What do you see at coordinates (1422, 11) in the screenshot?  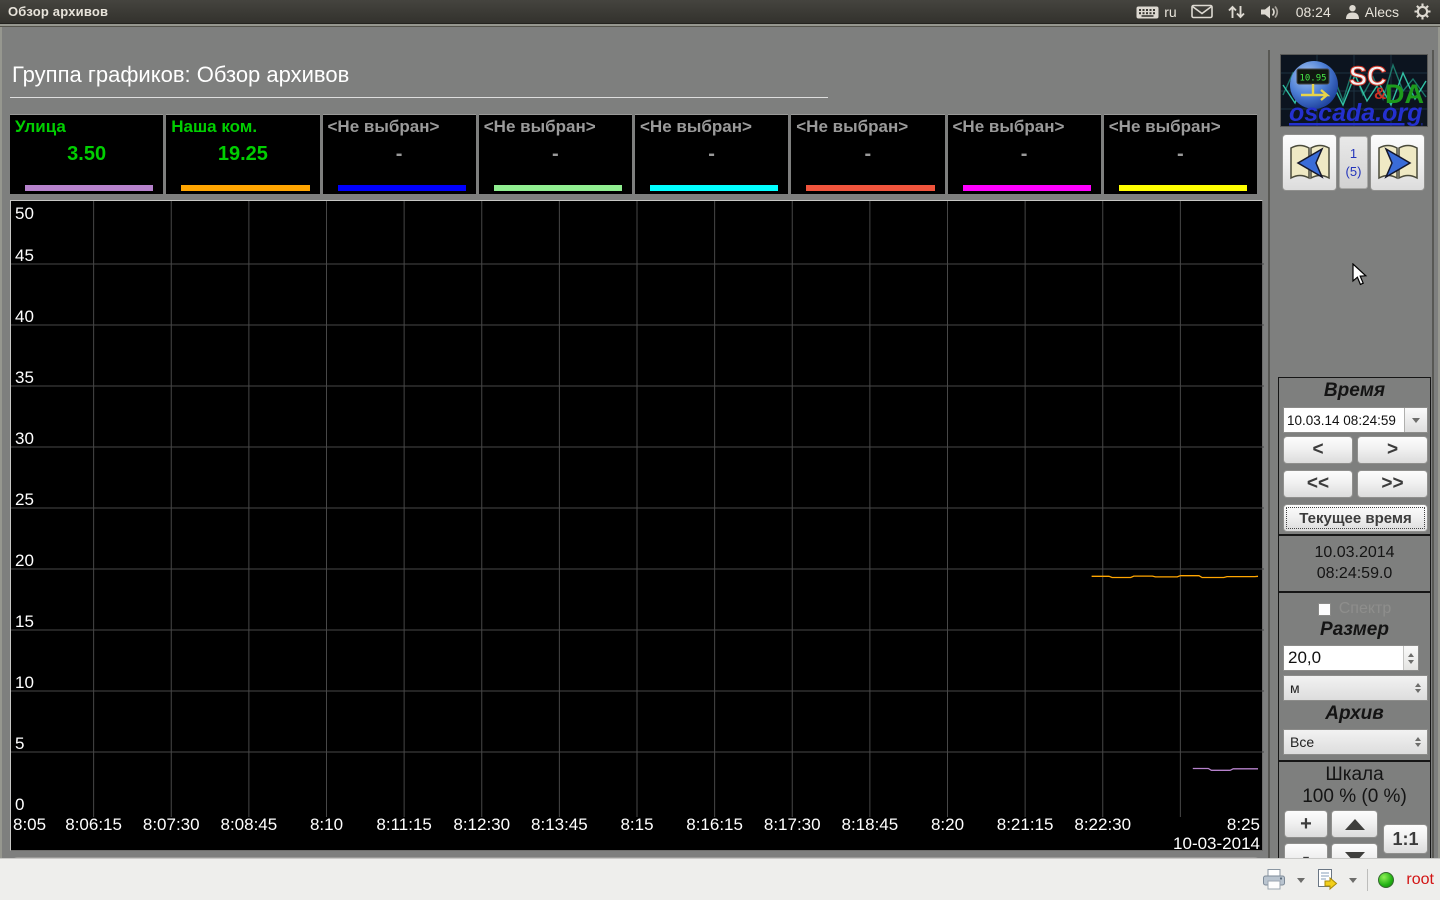 I see `gear-icon` at bounding box center [1422, 11].